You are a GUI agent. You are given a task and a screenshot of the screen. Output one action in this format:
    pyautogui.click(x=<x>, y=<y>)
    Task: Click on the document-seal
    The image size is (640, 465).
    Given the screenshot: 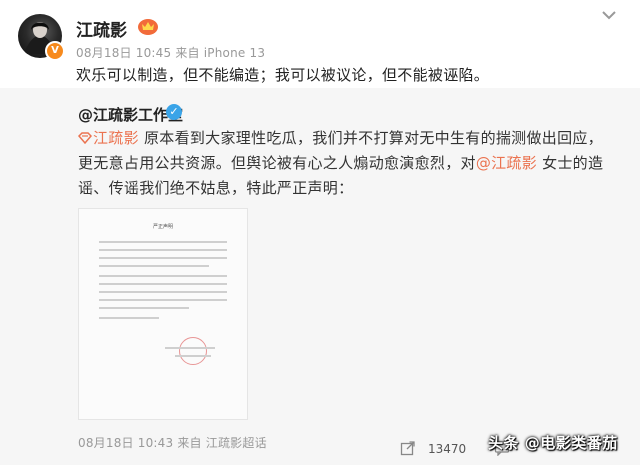 What is the action you would take?
    pyautogui.click(x=193, y=351)
    